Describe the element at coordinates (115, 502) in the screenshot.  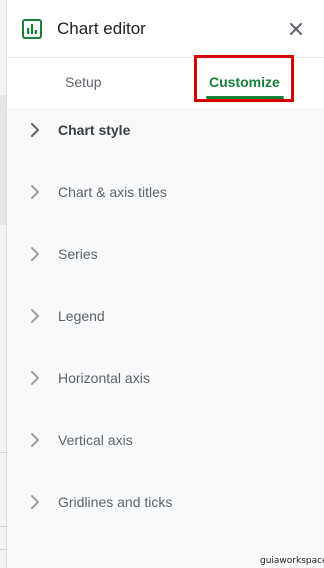
I see `section-label: Gridlines and ticks` at that location.